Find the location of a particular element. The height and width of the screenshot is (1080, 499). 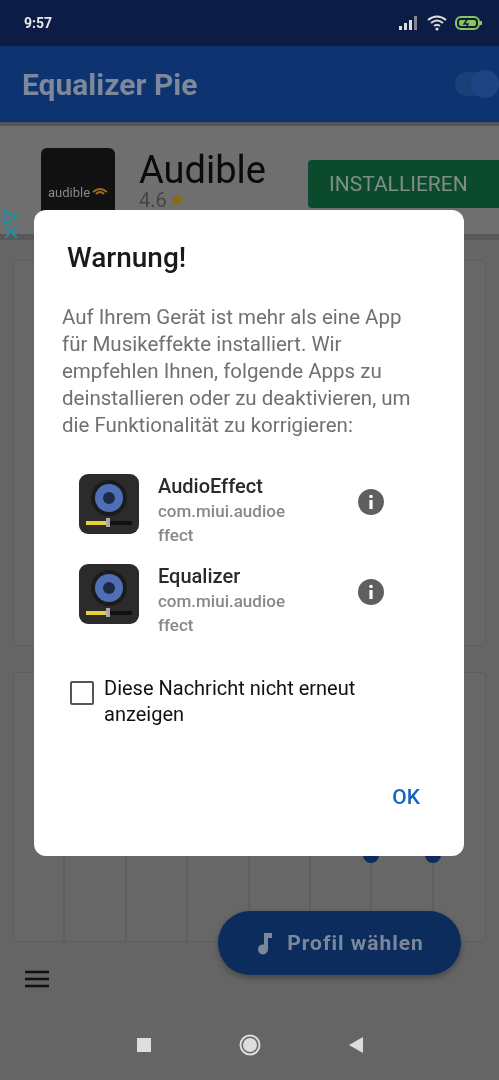

music-note-icon is located at coordinates (264, 943).